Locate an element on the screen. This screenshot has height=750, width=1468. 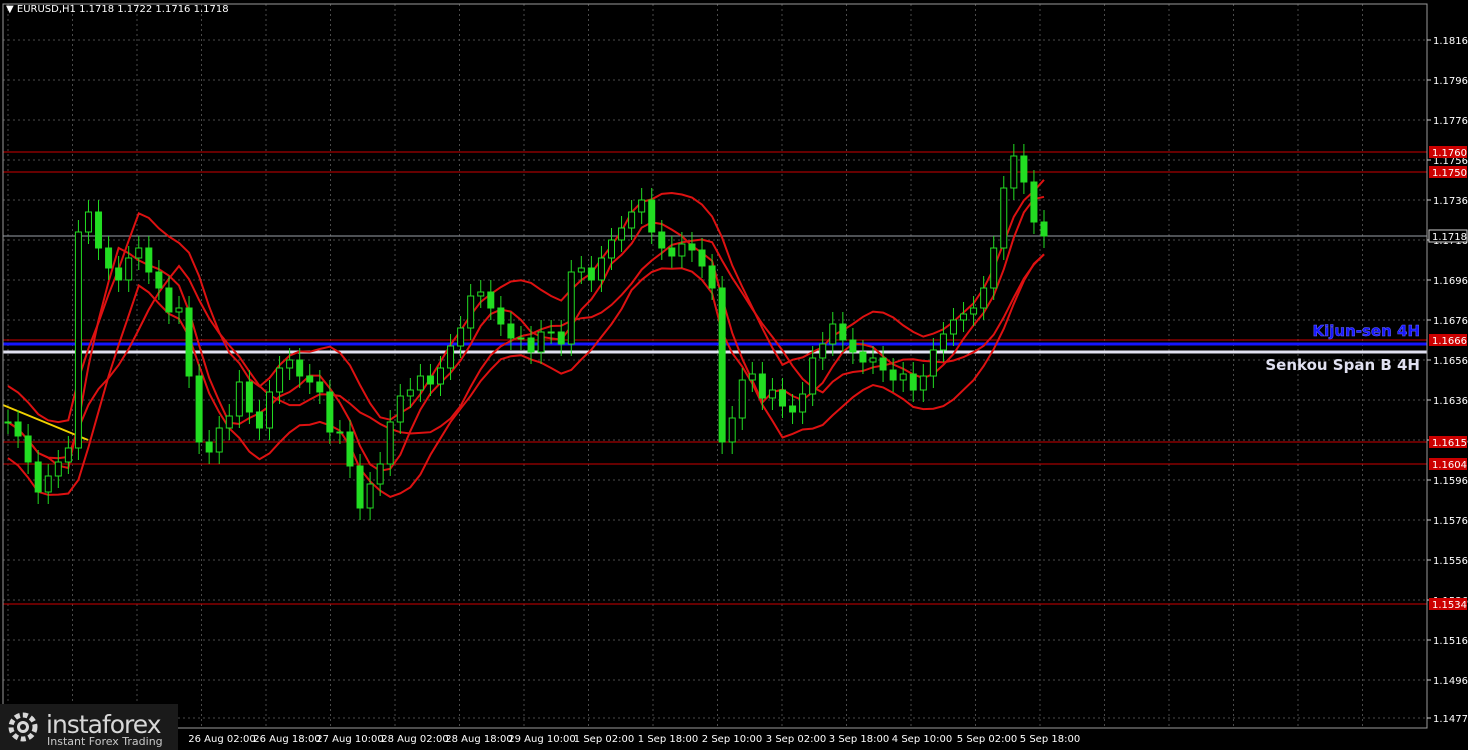
x-tick-label: 26 Aug 18:00 is located at coordinates (286, 739).